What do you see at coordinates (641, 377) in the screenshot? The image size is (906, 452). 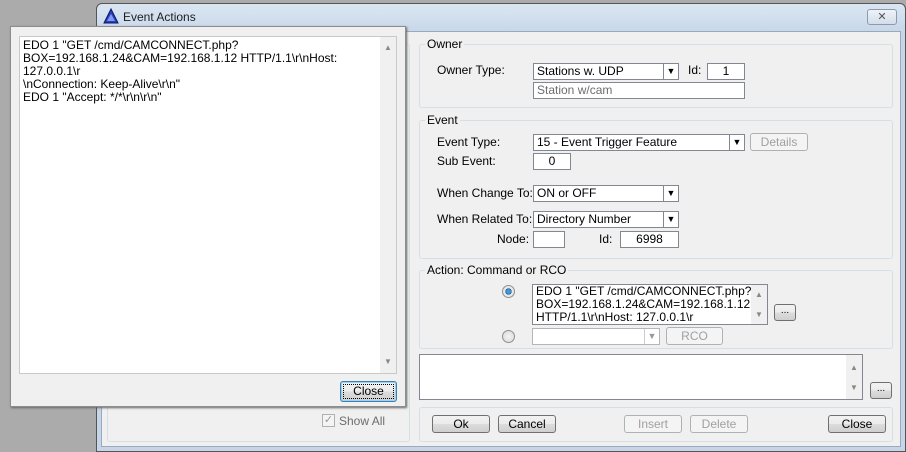 I see `notes-textarea: ▲ ▼` at bounding box center [641, 377].